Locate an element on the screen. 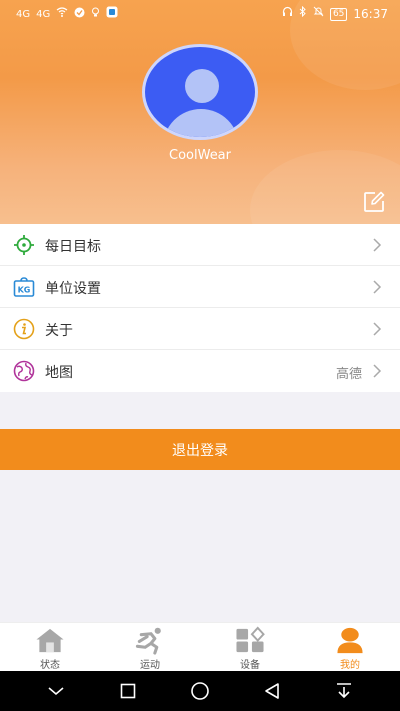 The width and height of the screenshot is (400, 711). avatar is located at coordinates (200, 92).